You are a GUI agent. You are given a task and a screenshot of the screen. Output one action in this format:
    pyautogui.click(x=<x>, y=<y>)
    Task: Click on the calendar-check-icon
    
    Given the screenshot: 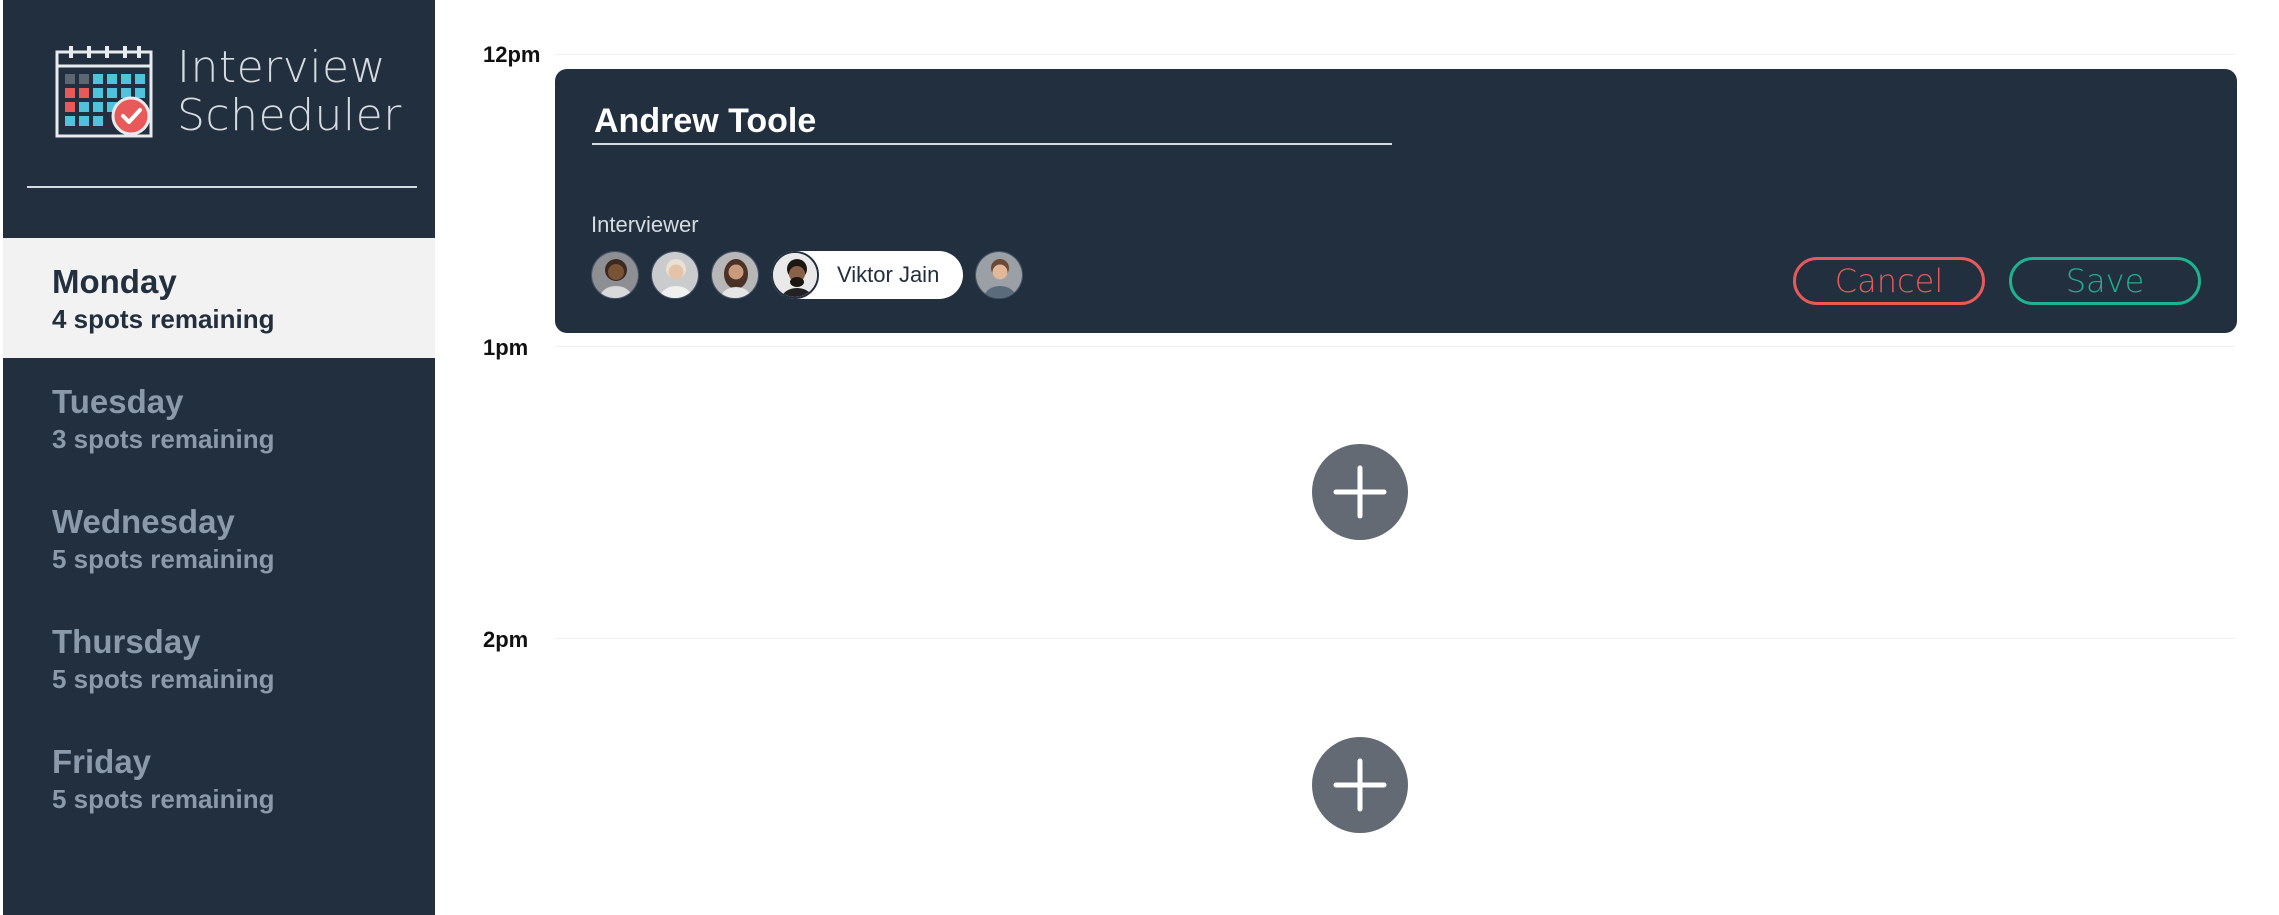 What is the action you would take?
    pyautogui.click(x=104, y=92)
    